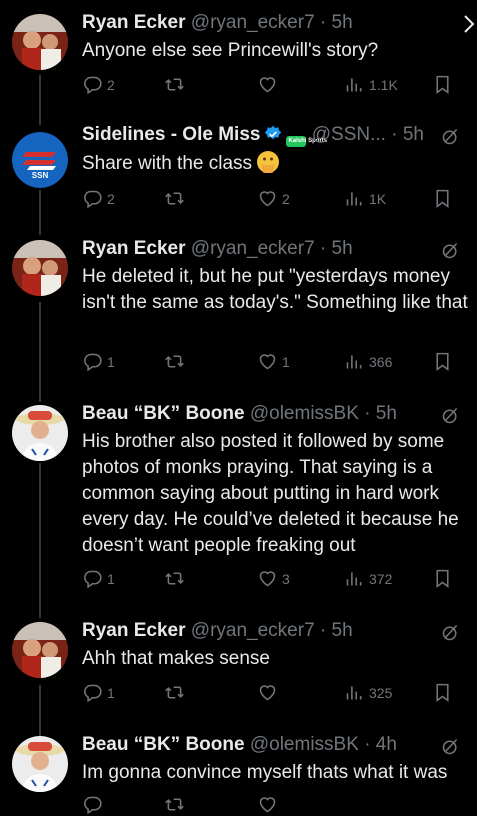 The height and width of the screenshot is (816, 477). Describe the element at coordinates (111, 198) in the screenshot. I see `reply-count: 2` at that location.